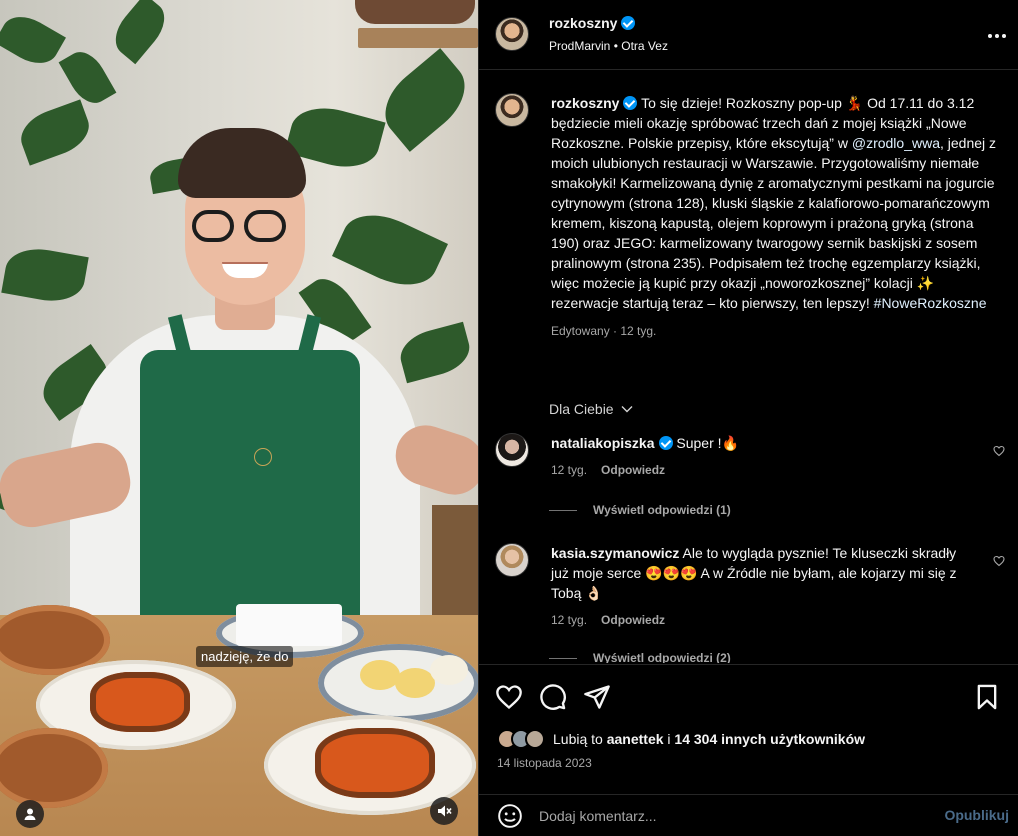  I want to click on publish-button: Opublikuj, so click(976, 815).